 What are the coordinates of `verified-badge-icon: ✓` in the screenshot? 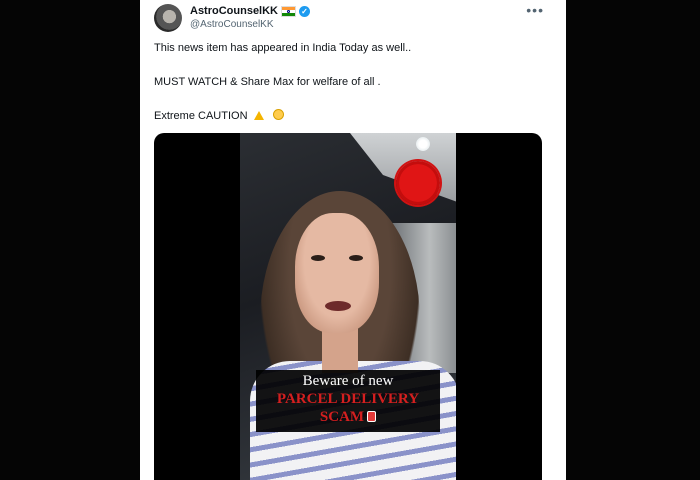 It's located at (305, 11).